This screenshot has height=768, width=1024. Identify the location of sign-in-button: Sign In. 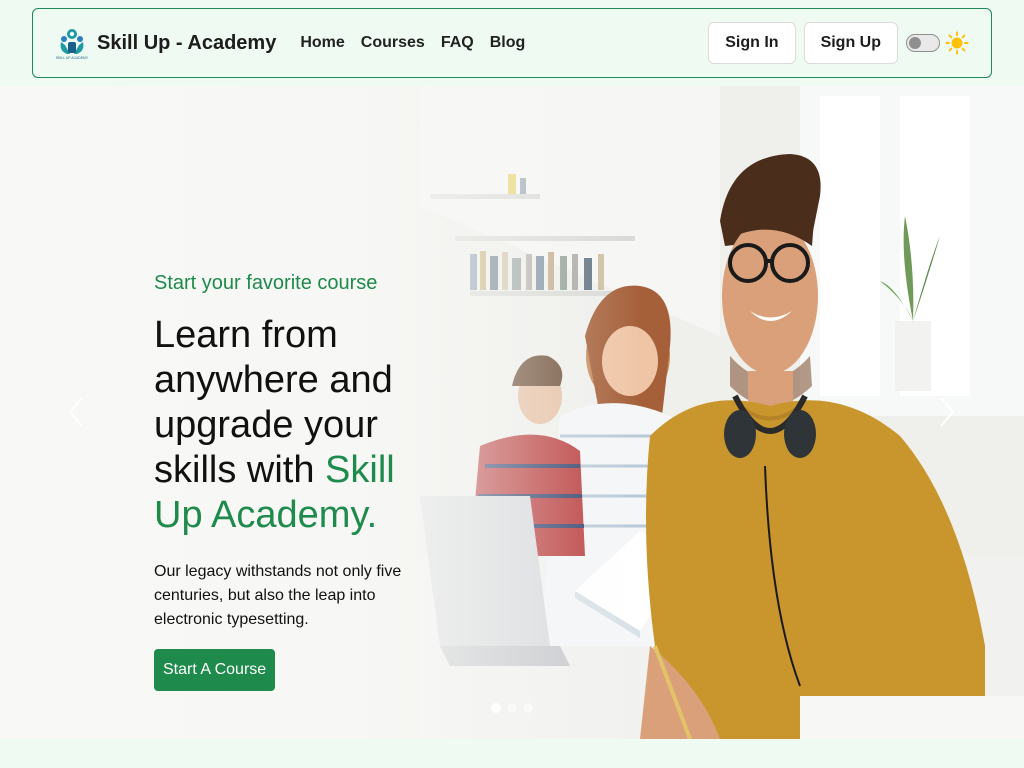
(752, 43).